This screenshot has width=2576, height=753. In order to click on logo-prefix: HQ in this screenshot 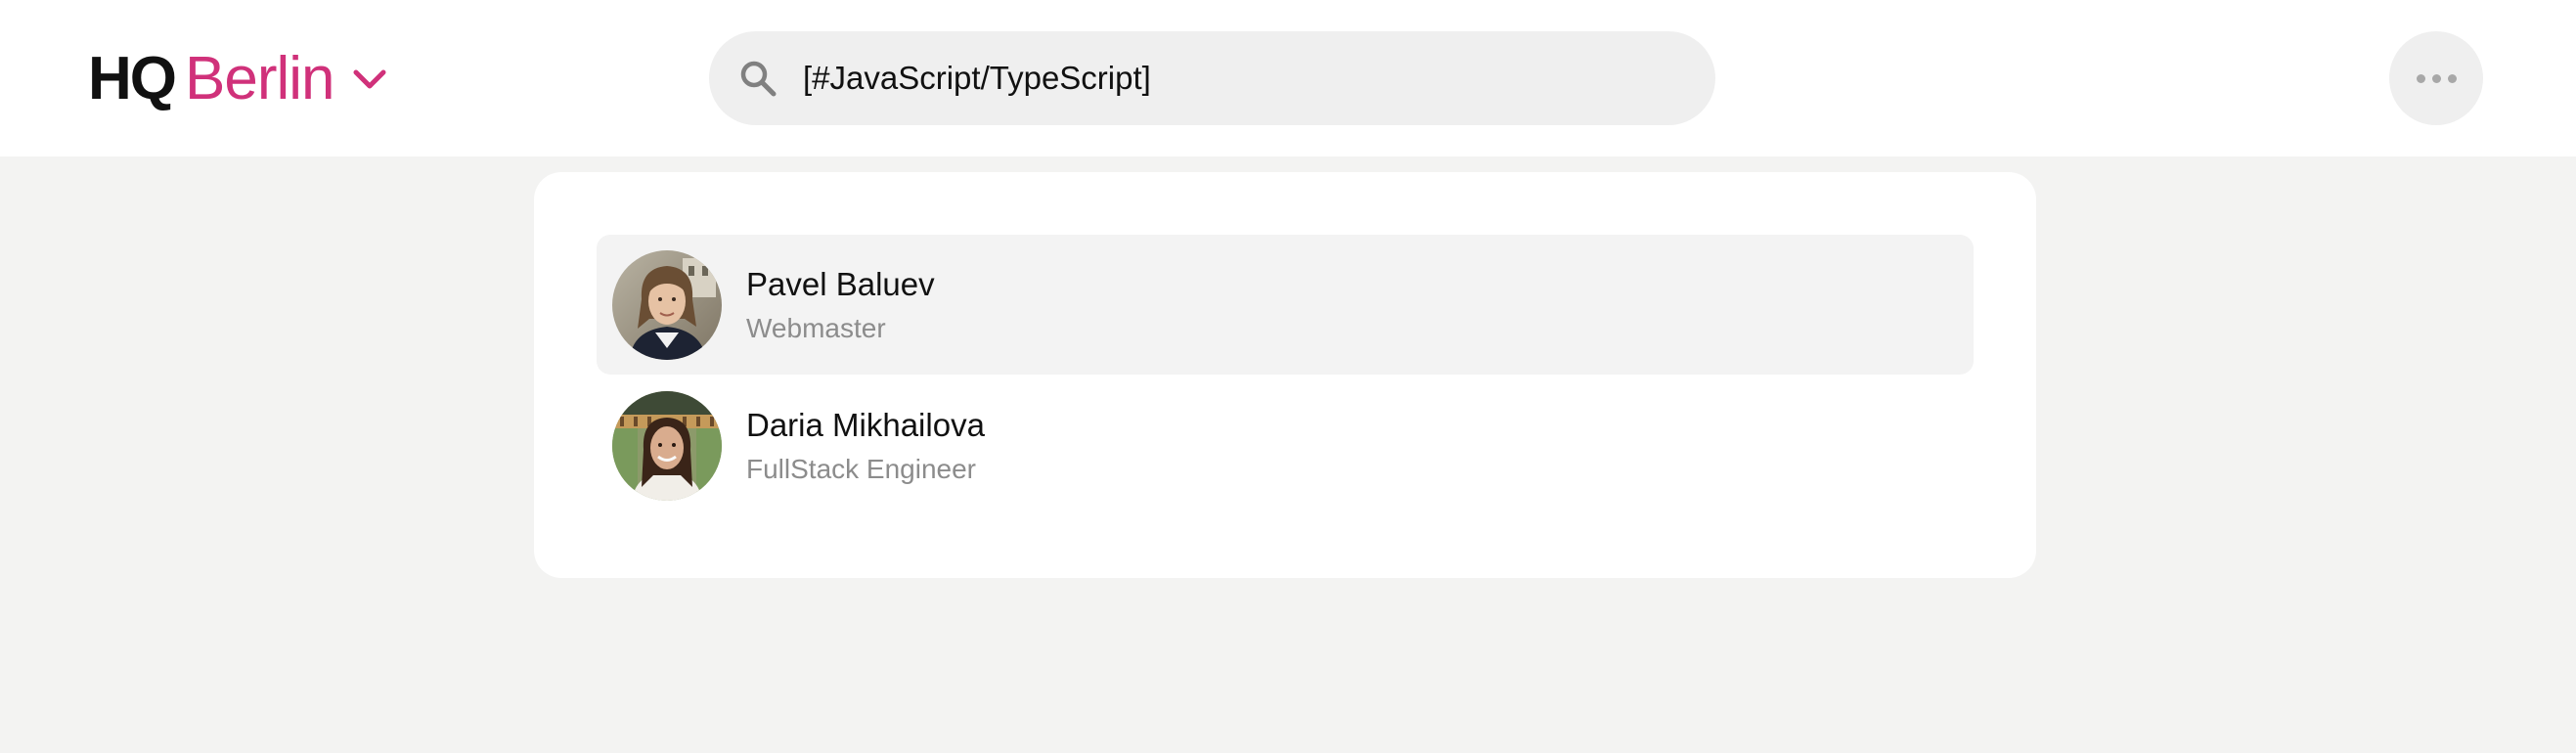, I will do `click(132, 78)`.